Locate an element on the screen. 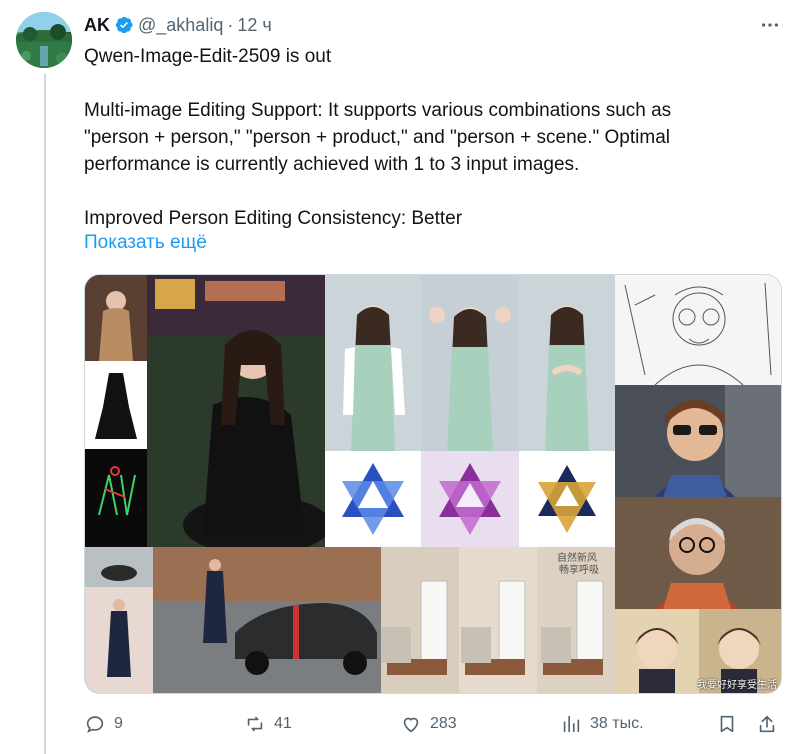 Image resolution: width=801 pixels, height=754 pixels. avatar-image is located at coordinates (44, 40).